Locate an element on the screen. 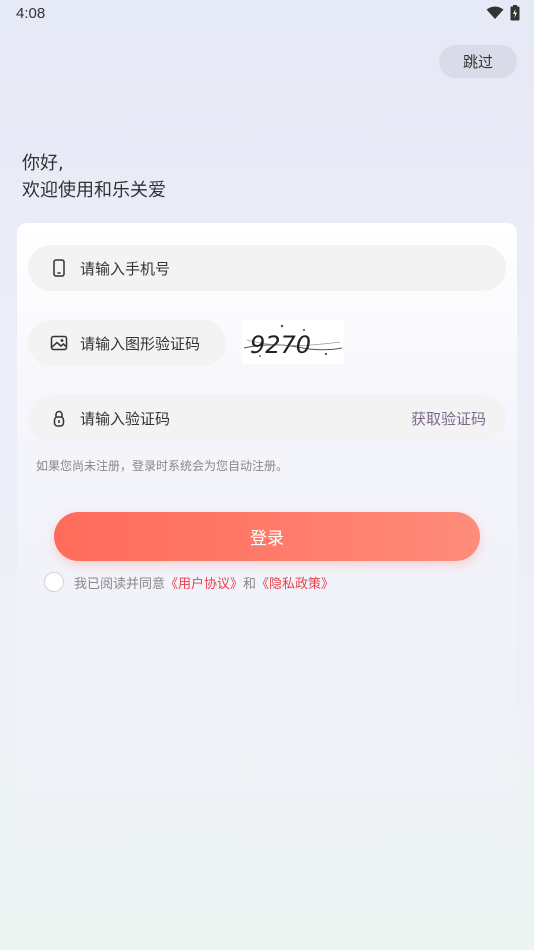 Image resolution: width=534 pixels, height=950 pixels. captcha-text: 9270 is located at coordinates (280, 345).